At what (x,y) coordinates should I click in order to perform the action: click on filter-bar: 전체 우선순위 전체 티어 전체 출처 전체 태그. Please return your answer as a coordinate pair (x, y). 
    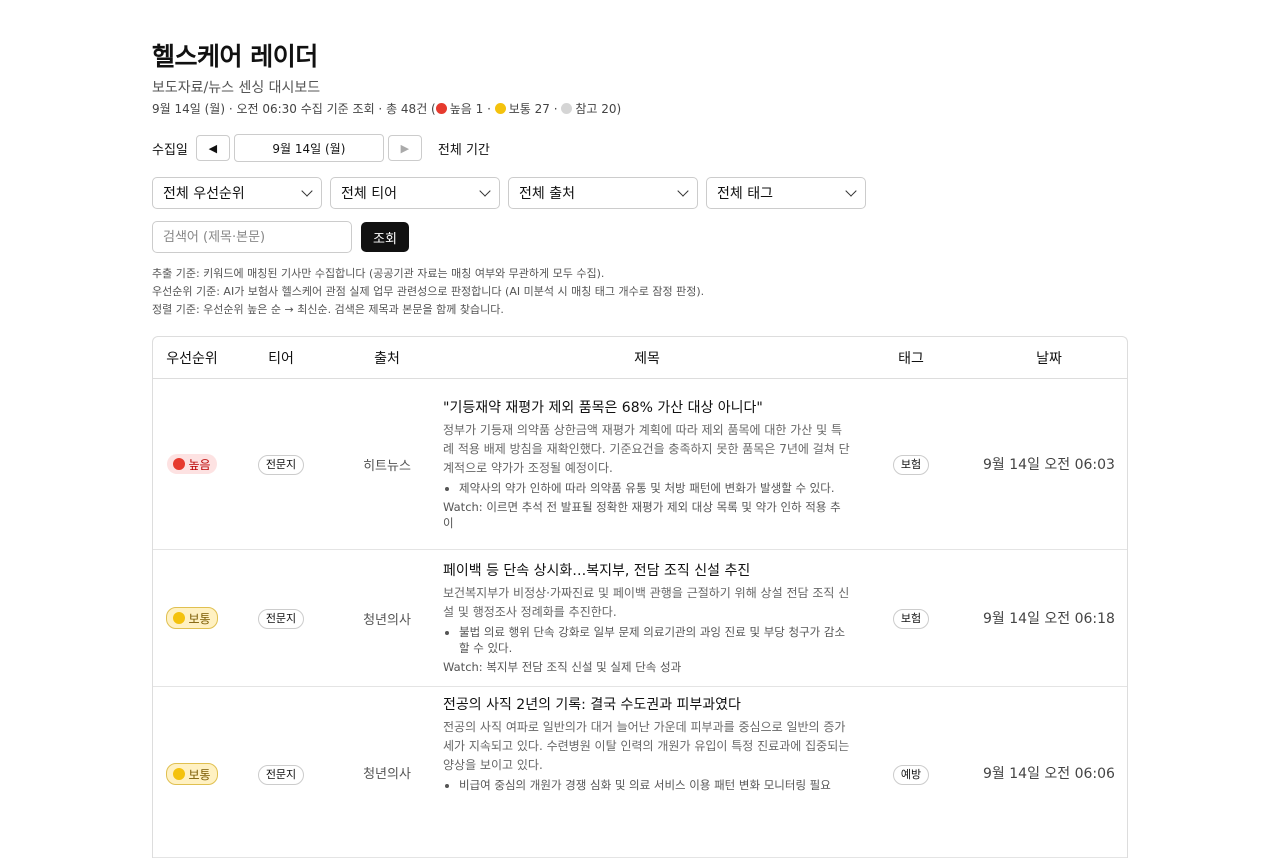
    Looking at the image, I should click on (640, 193).